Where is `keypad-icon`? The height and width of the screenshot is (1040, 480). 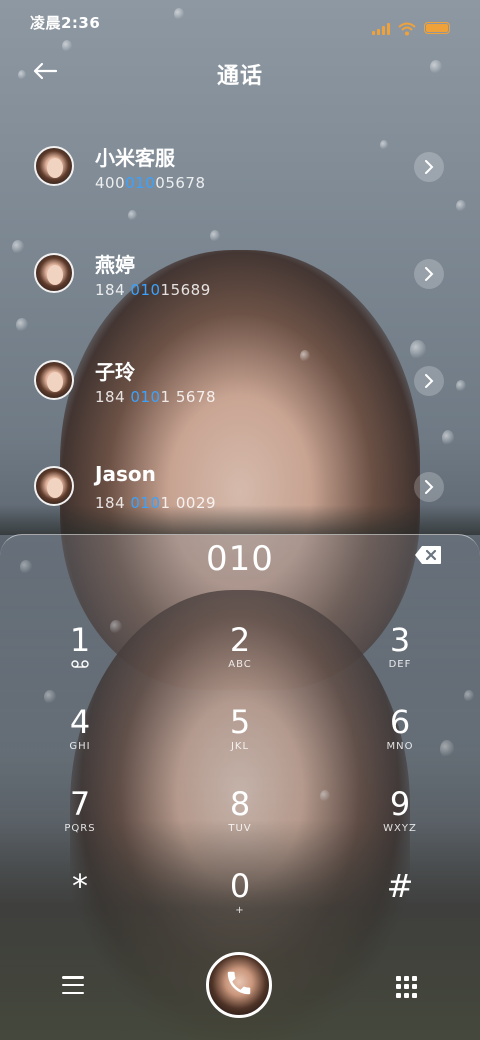 keypad-icon is located at coordinates (407, 987).